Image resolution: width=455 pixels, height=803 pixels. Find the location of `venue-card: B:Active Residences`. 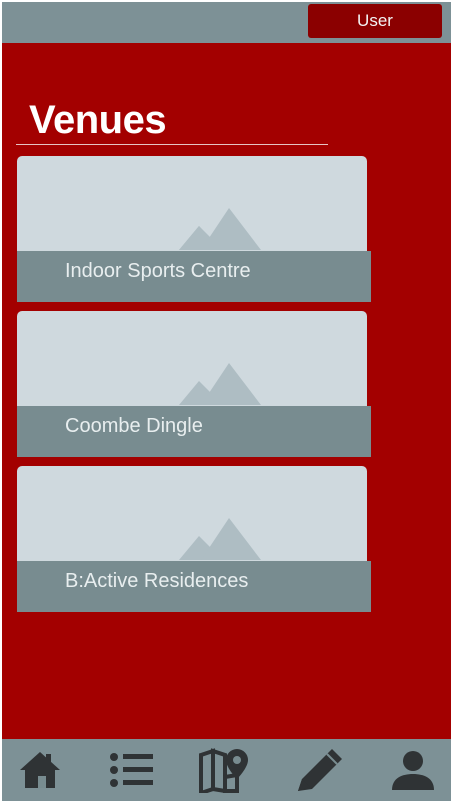

venue-card: B:Active Residences is located at coordinates (194, 539).